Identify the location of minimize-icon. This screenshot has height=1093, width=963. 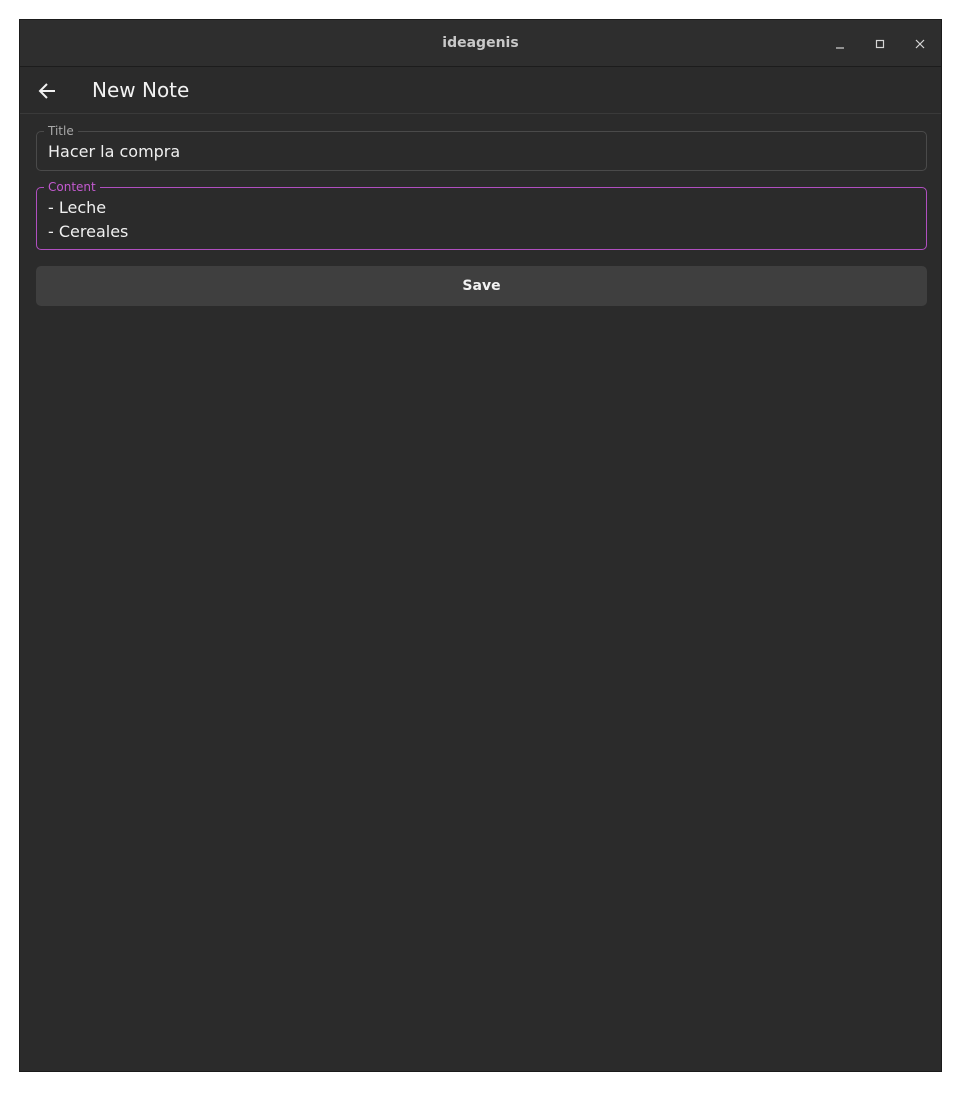
(840, 48).